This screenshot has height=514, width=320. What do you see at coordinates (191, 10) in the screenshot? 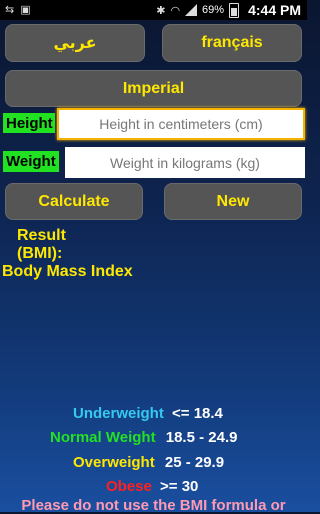
I see `signal-icon` at bounding box center [191, 10].